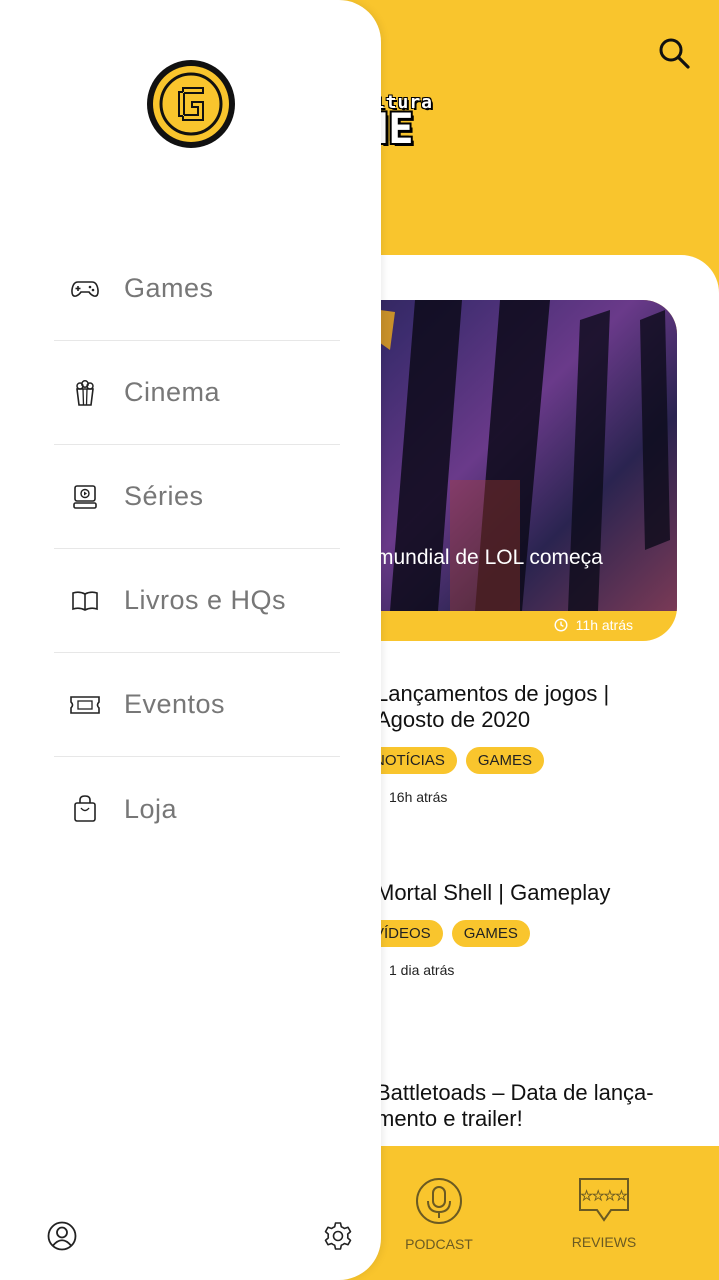 The width and height of the screenshot is (719, 1280). What do you see at coordinates (493, 892) in the screenshot?
I see `article-title-line: Mortal Shell | Gameplay` at bounding box center [493, 892].